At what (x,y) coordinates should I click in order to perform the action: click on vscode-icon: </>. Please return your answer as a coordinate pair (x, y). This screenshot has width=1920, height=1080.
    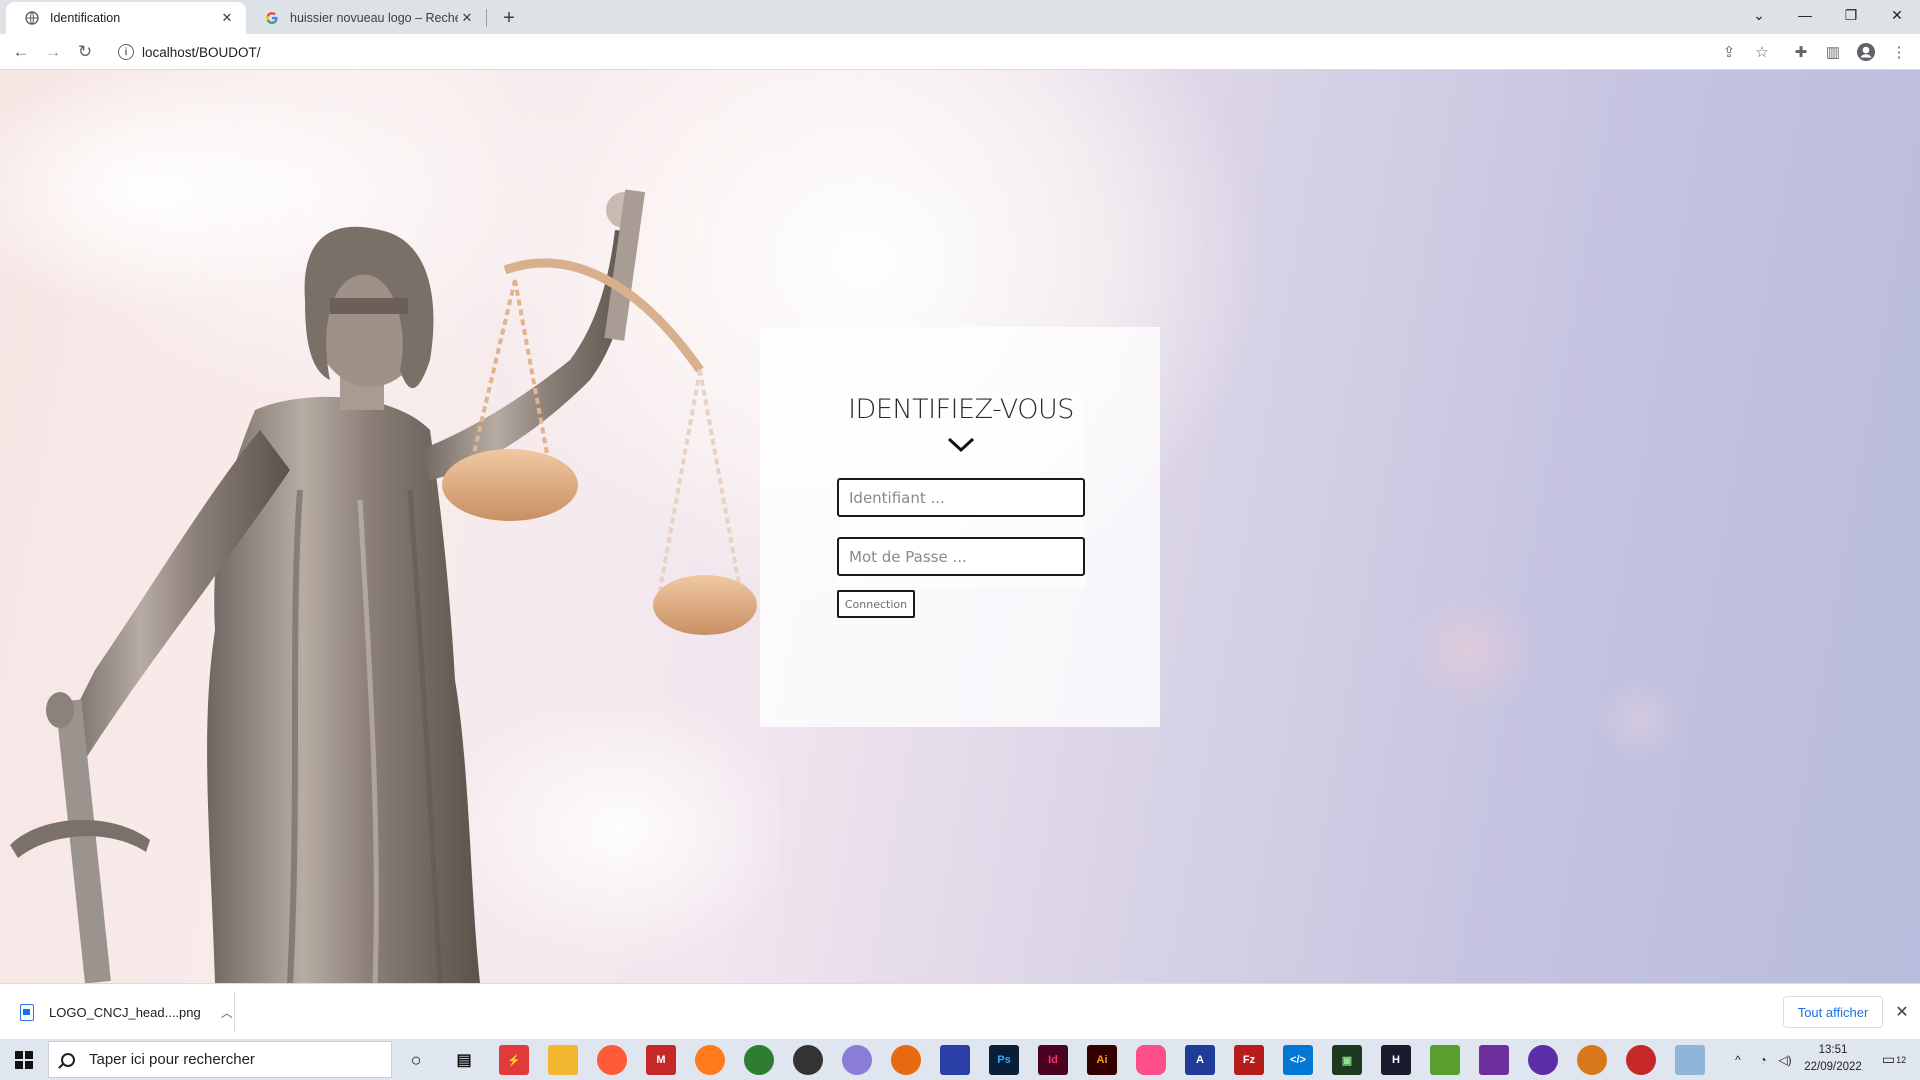
    Looking at the image, I should click on (1298, 1060).